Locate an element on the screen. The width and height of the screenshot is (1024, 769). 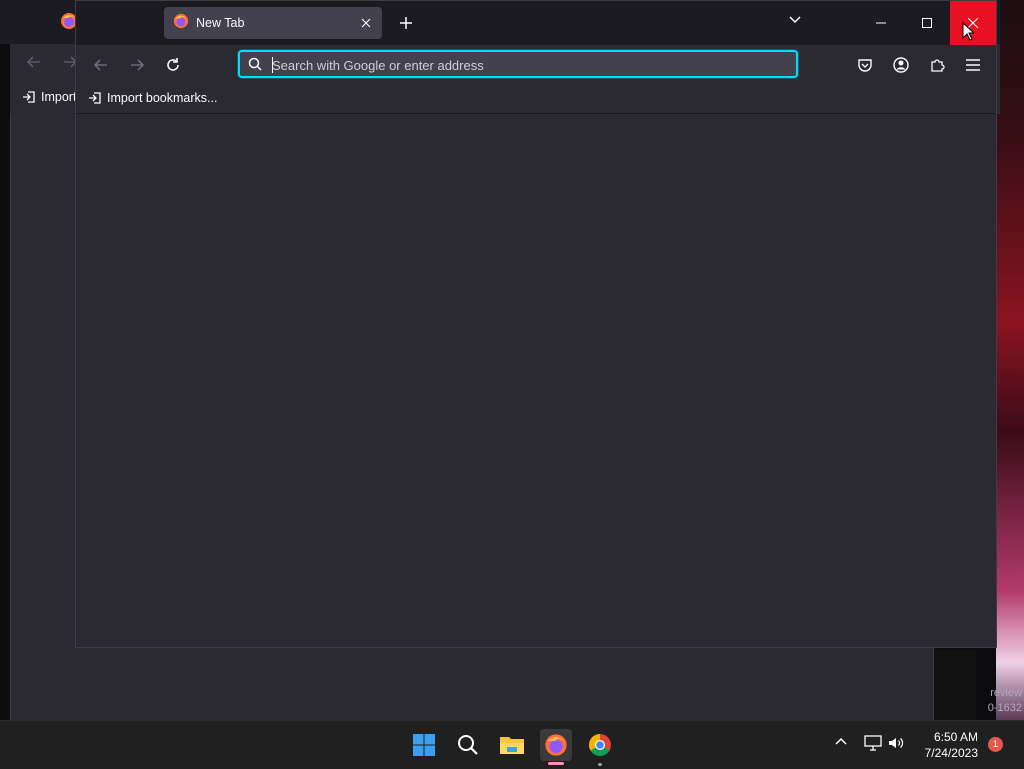
volume-button is located at coordinates (896, 745).